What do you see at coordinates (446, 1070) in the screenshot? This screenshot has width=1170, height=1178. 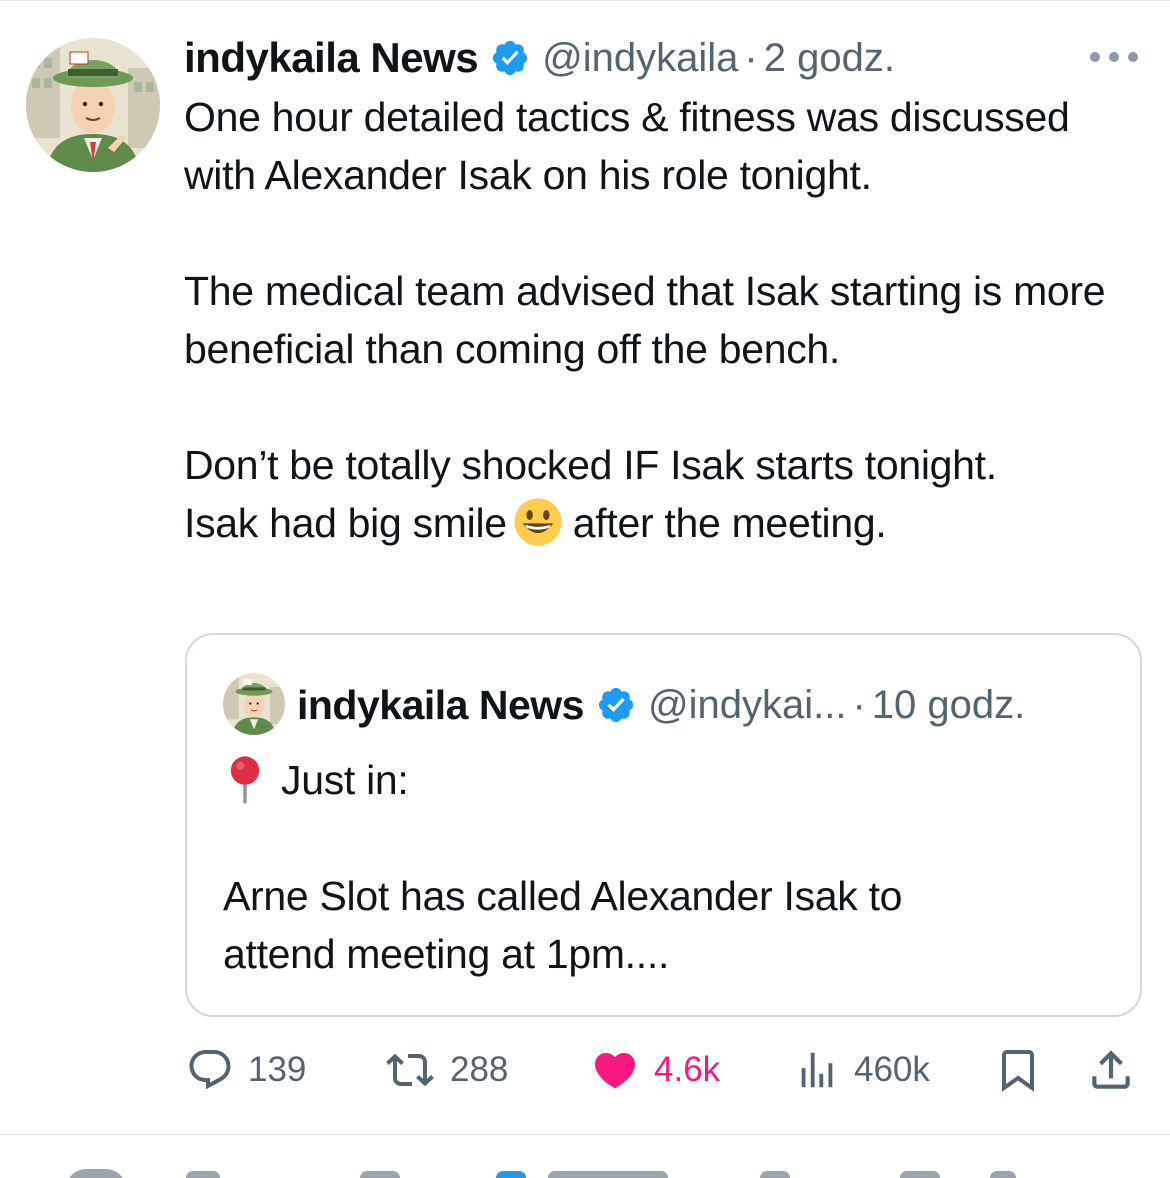 I see `repost-button: 288` at bounding box center [446, 1070].